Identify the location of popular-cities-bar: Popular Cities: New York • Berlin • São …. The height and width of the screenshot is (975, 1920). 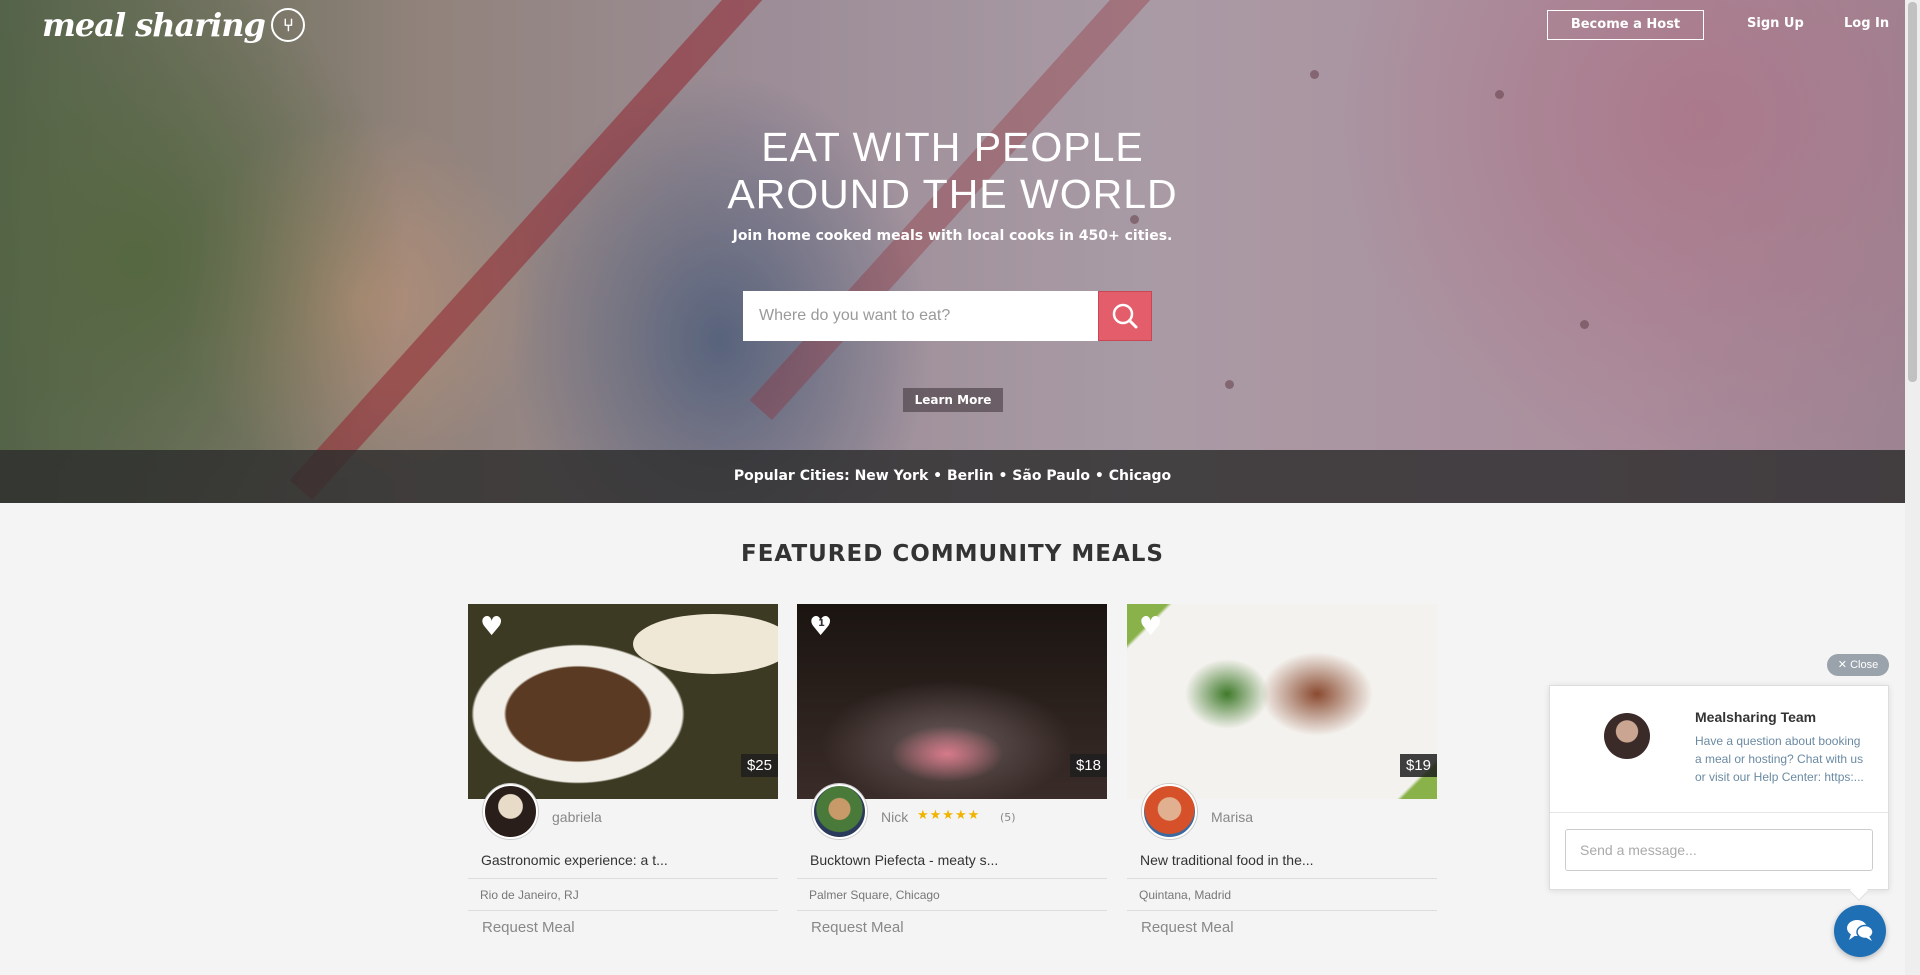
(952, 476).